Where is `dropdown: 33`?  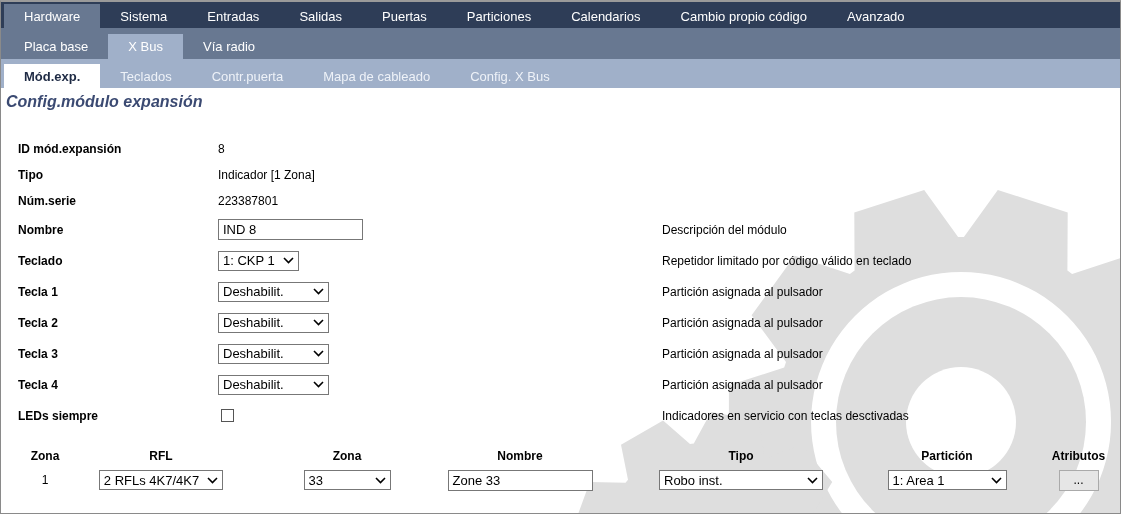 dropdown: 33 is located at coordinates (347, 480).